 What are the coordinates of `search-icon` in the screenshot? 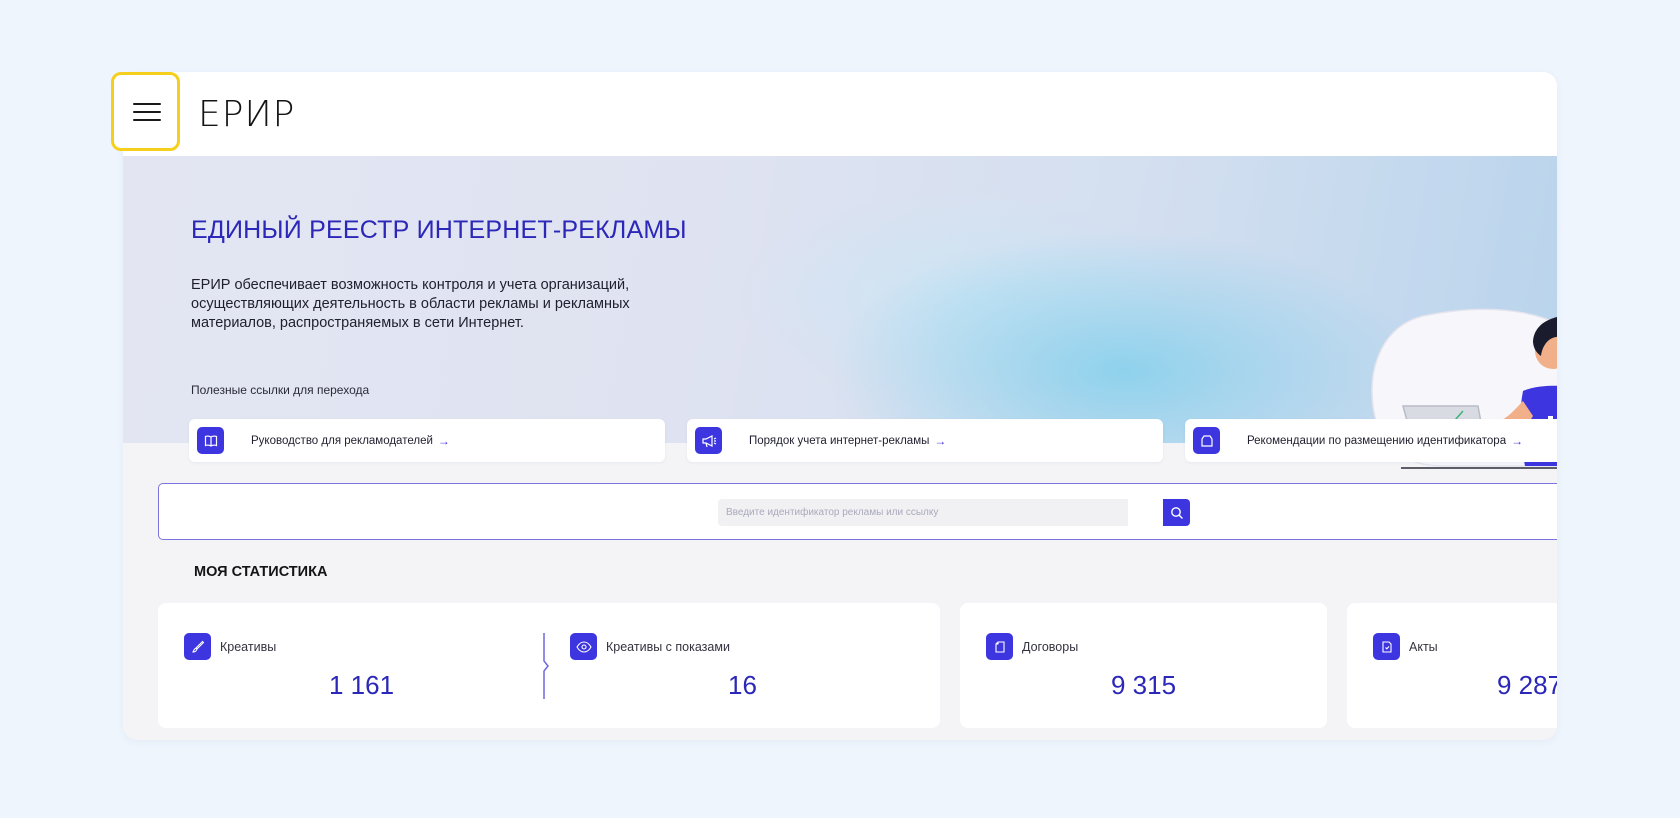 It's located at (1176, 512).